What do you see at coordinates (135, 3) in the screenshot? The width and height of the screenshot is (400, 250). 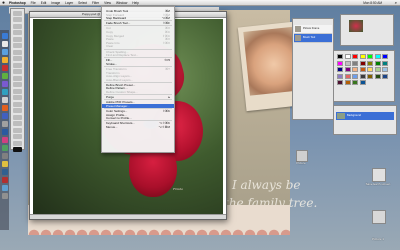 I see `menu-help: Help` at bounding box center [135, 3].